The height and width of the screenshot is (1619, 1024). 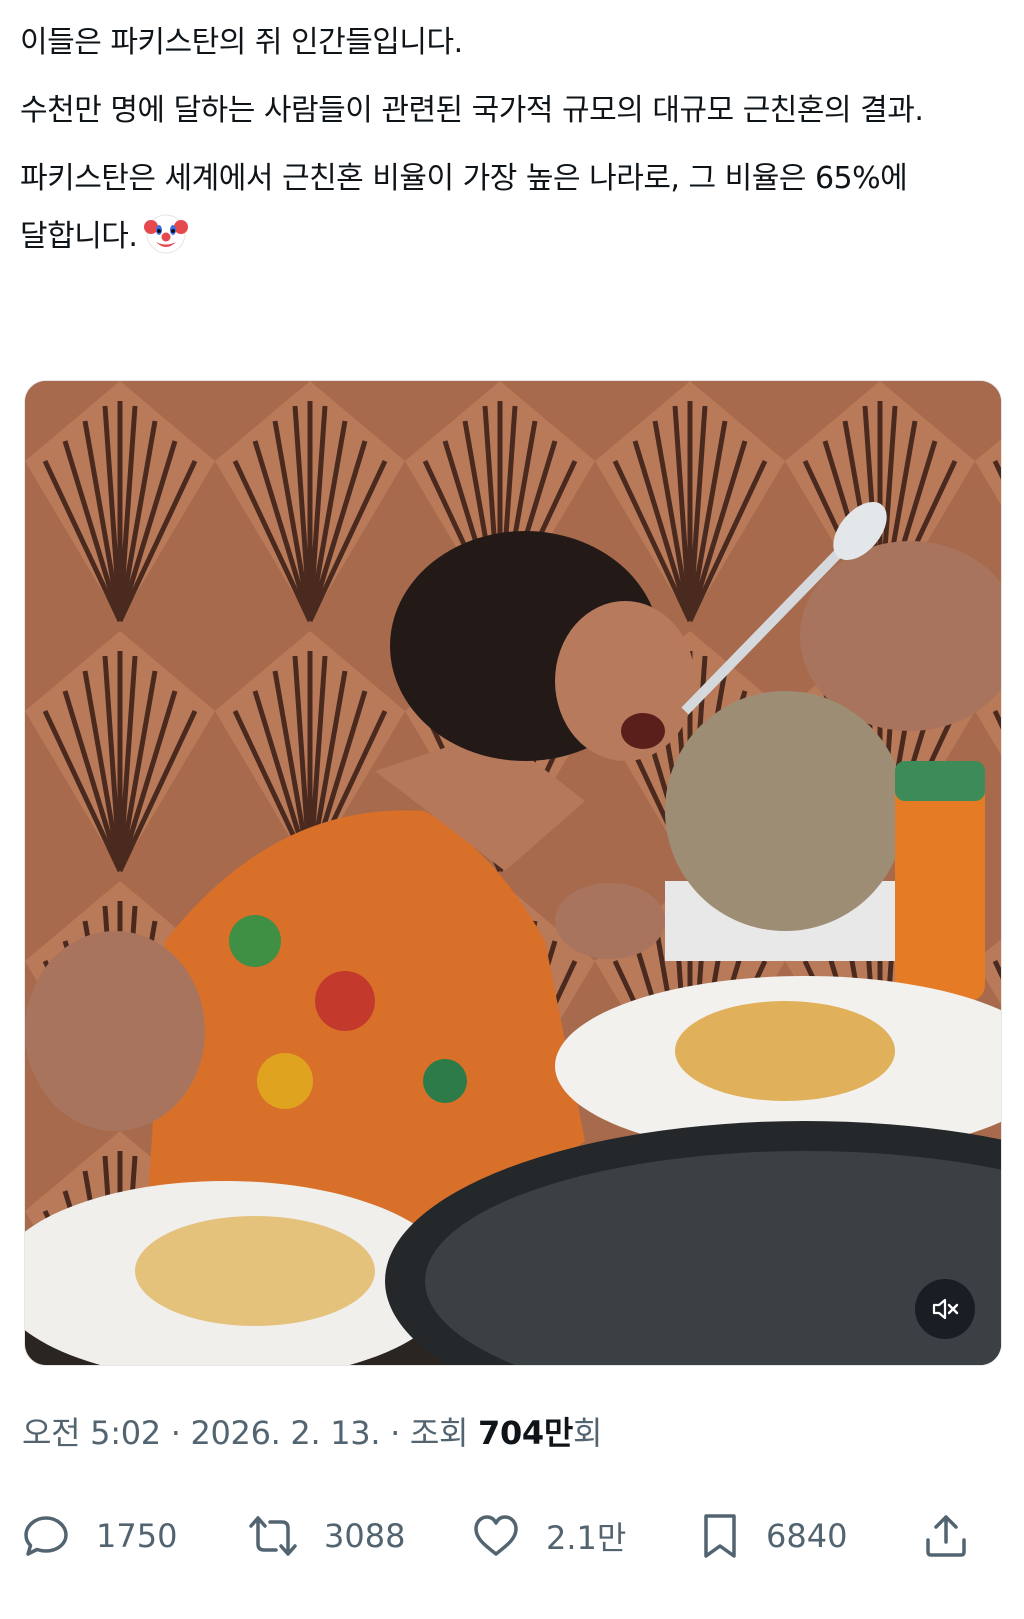 I want to click on views-count: 704만, so click(x=526, y=1433).